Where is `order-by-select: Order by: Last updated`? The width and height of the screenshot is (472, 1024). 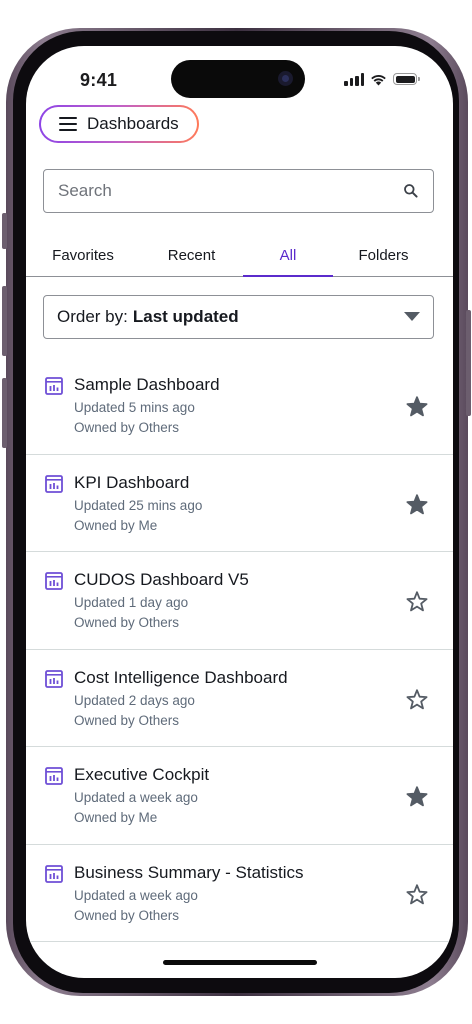
order-by-select: Order by: Last updated is located at coordinates (238, 317).